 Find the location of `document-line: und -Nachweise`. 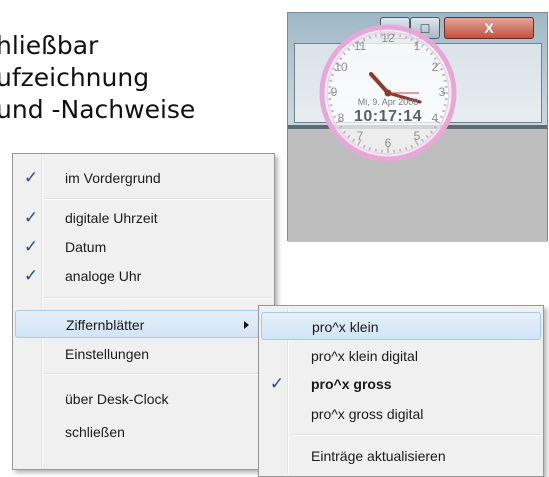

document-line: und -Nachweise is located at coordinates (98, 109).